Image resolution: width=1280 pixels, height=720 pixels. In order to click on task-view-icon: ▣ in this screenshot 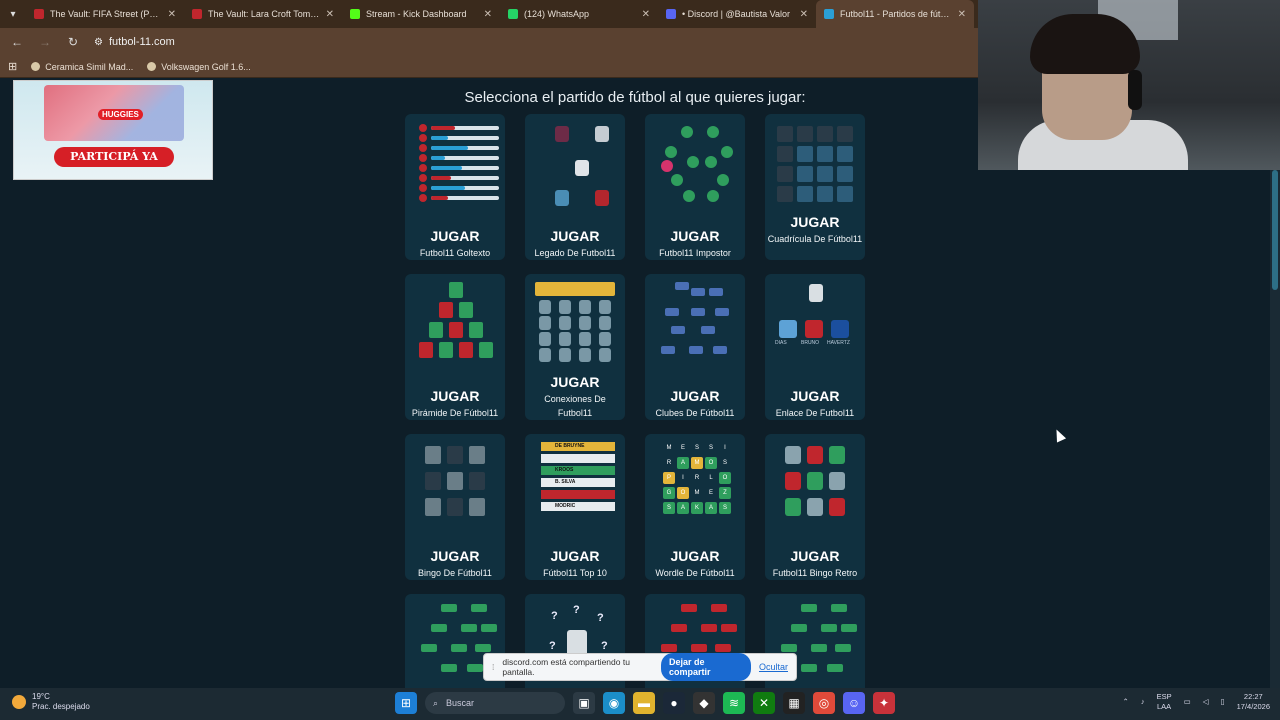, I will do `click(584, 703)`.